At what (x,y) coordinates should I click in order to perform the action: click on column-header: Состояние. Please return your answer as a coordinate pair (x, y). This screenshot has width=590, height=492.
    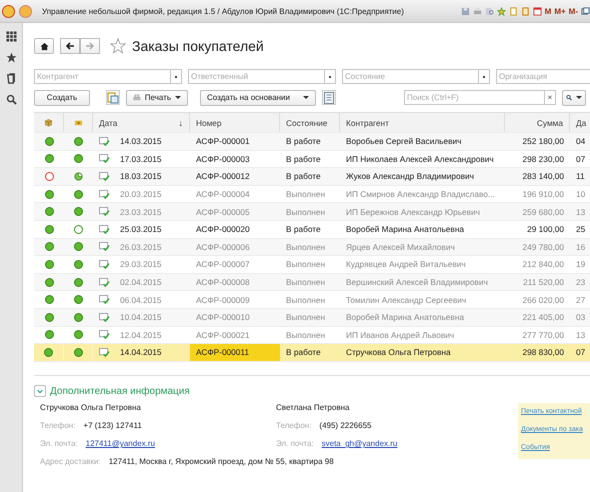
    Looking at the image, I should click on (310, 122).